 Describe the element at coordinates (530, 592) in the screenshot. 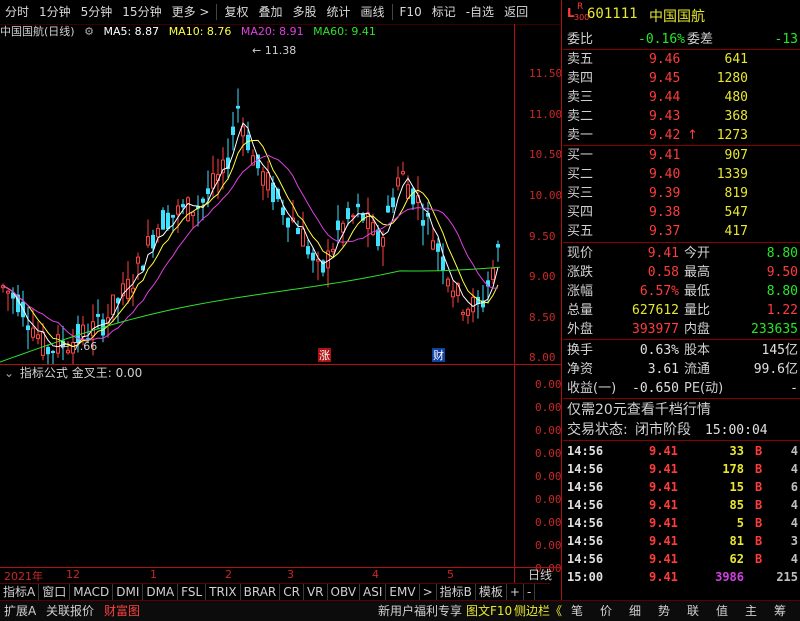

I see `indicator-tab-17: -` at that location.